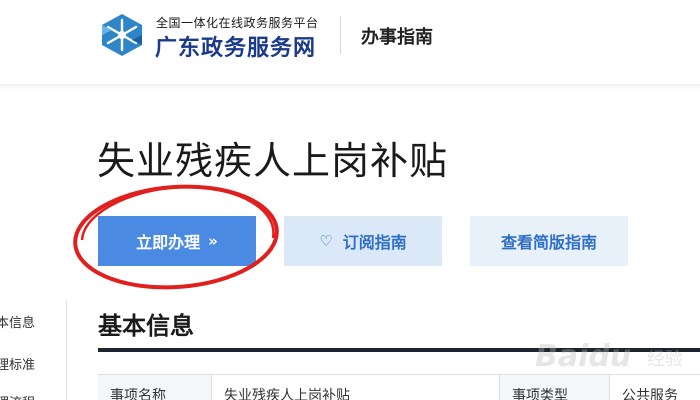 This screenshot has height=400, width=700. I want to click on table-cell-label: 事项名称, so click(155, 387).